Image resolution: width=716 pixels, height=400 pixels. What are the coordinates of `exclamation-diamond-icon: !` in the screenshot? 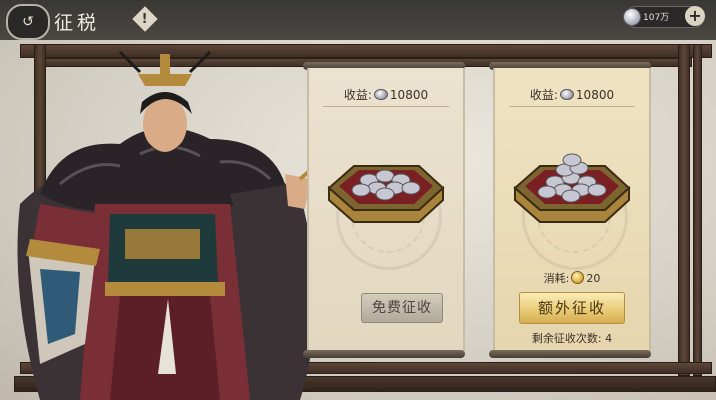 It's located at (145, 19).